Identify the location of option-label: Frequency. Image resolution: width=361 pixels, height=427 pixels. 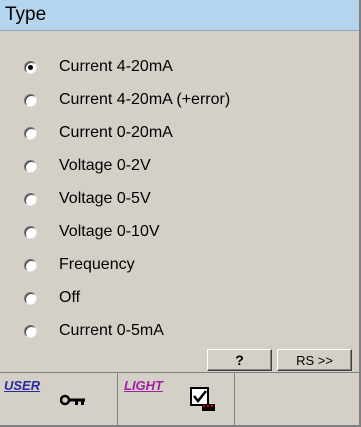
(97, 264).